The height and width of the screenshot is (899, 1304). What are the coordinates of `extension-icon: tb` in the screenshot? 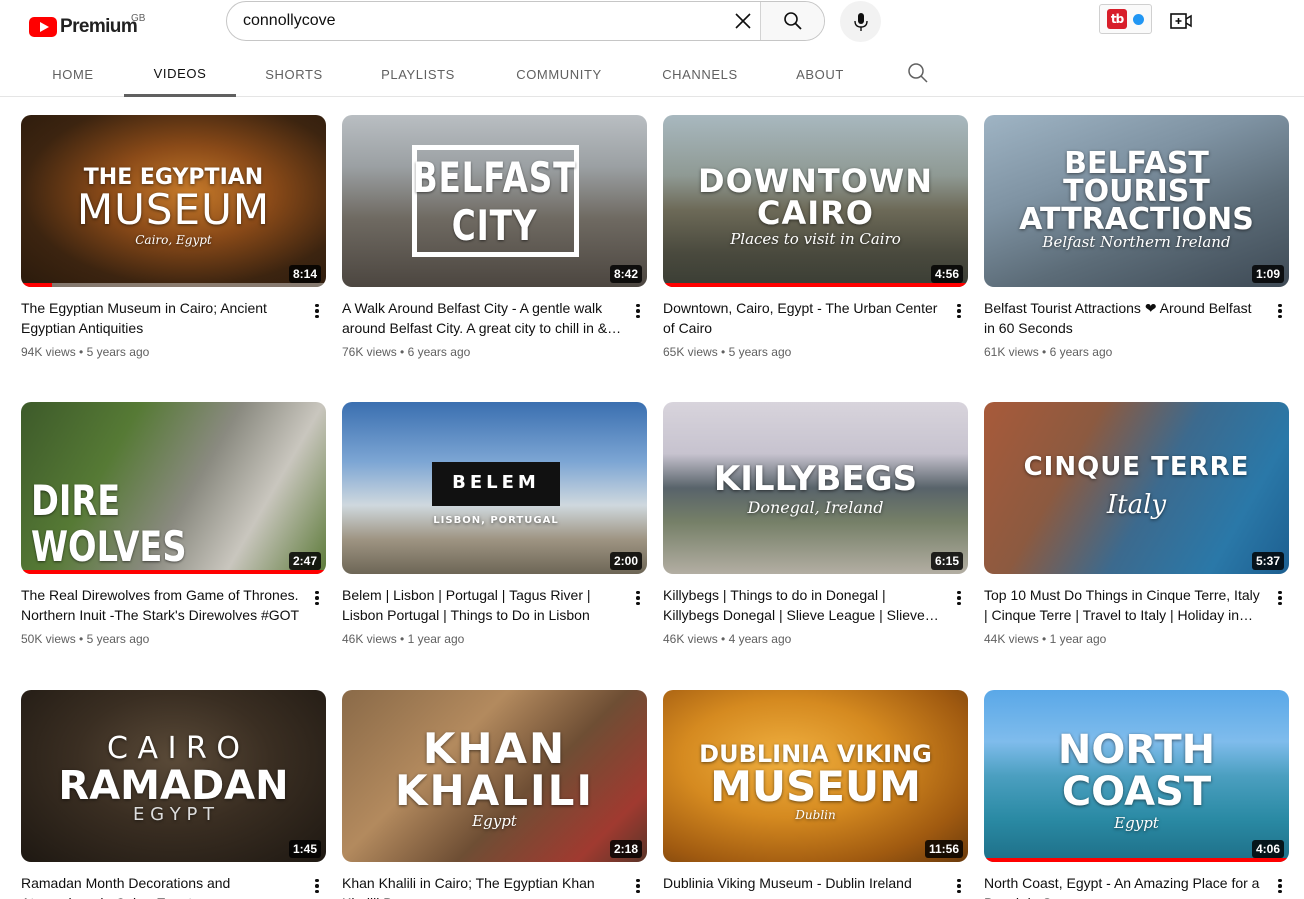 It's located at (1117, 19).